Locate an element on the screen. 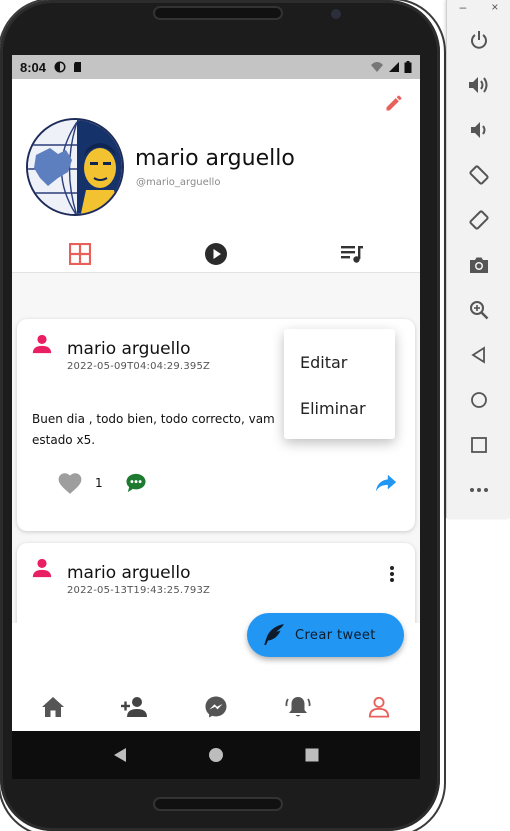  add-person-icon is located at coordinates (134, 707).